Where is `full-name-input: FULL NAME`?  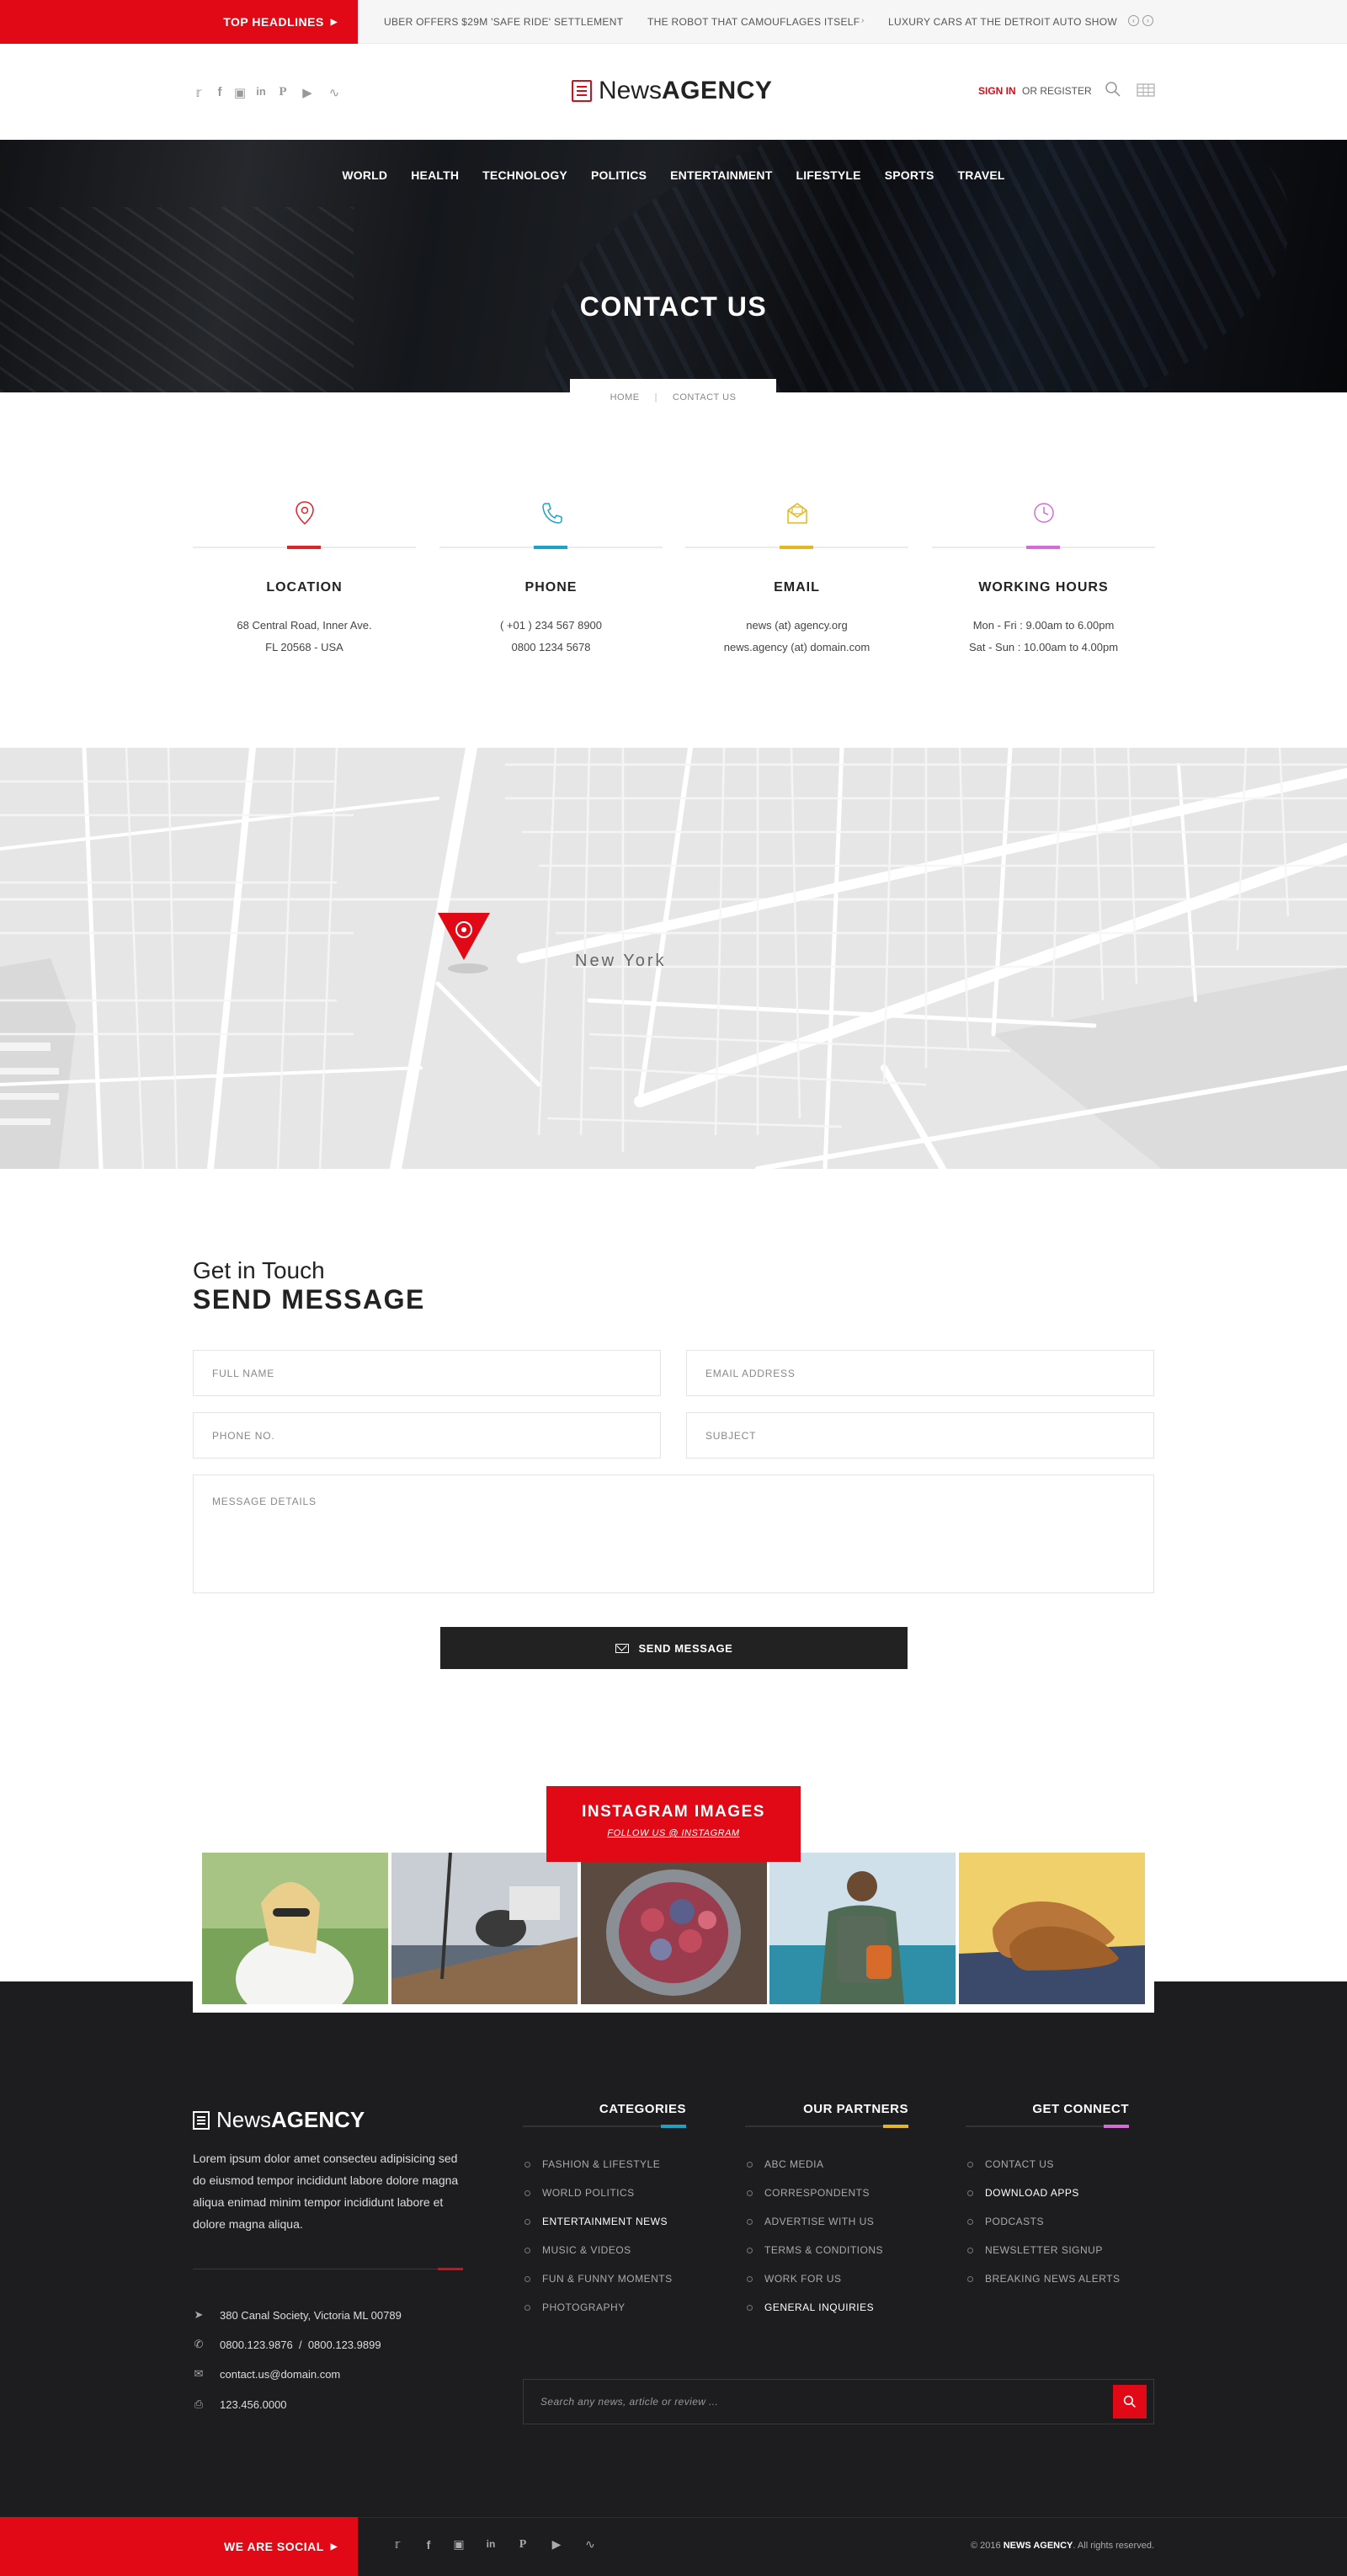
full-name-input: FULL NAME is located at coordinates (427, 1373).